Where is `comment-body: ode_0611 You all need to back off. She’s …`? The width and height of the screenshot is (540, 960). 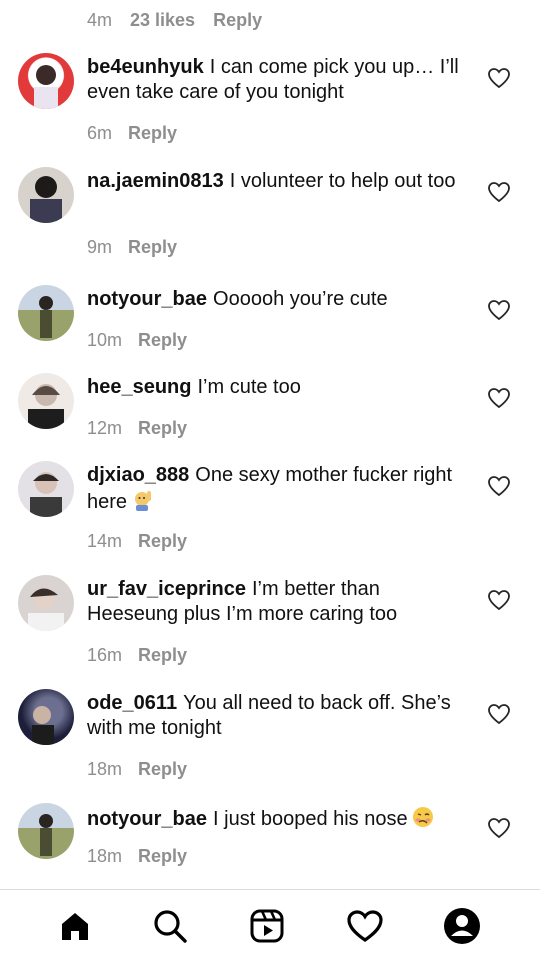
comment-body: ode_0611 You all need to back off. She’s … is located at coordinates (279, 716).